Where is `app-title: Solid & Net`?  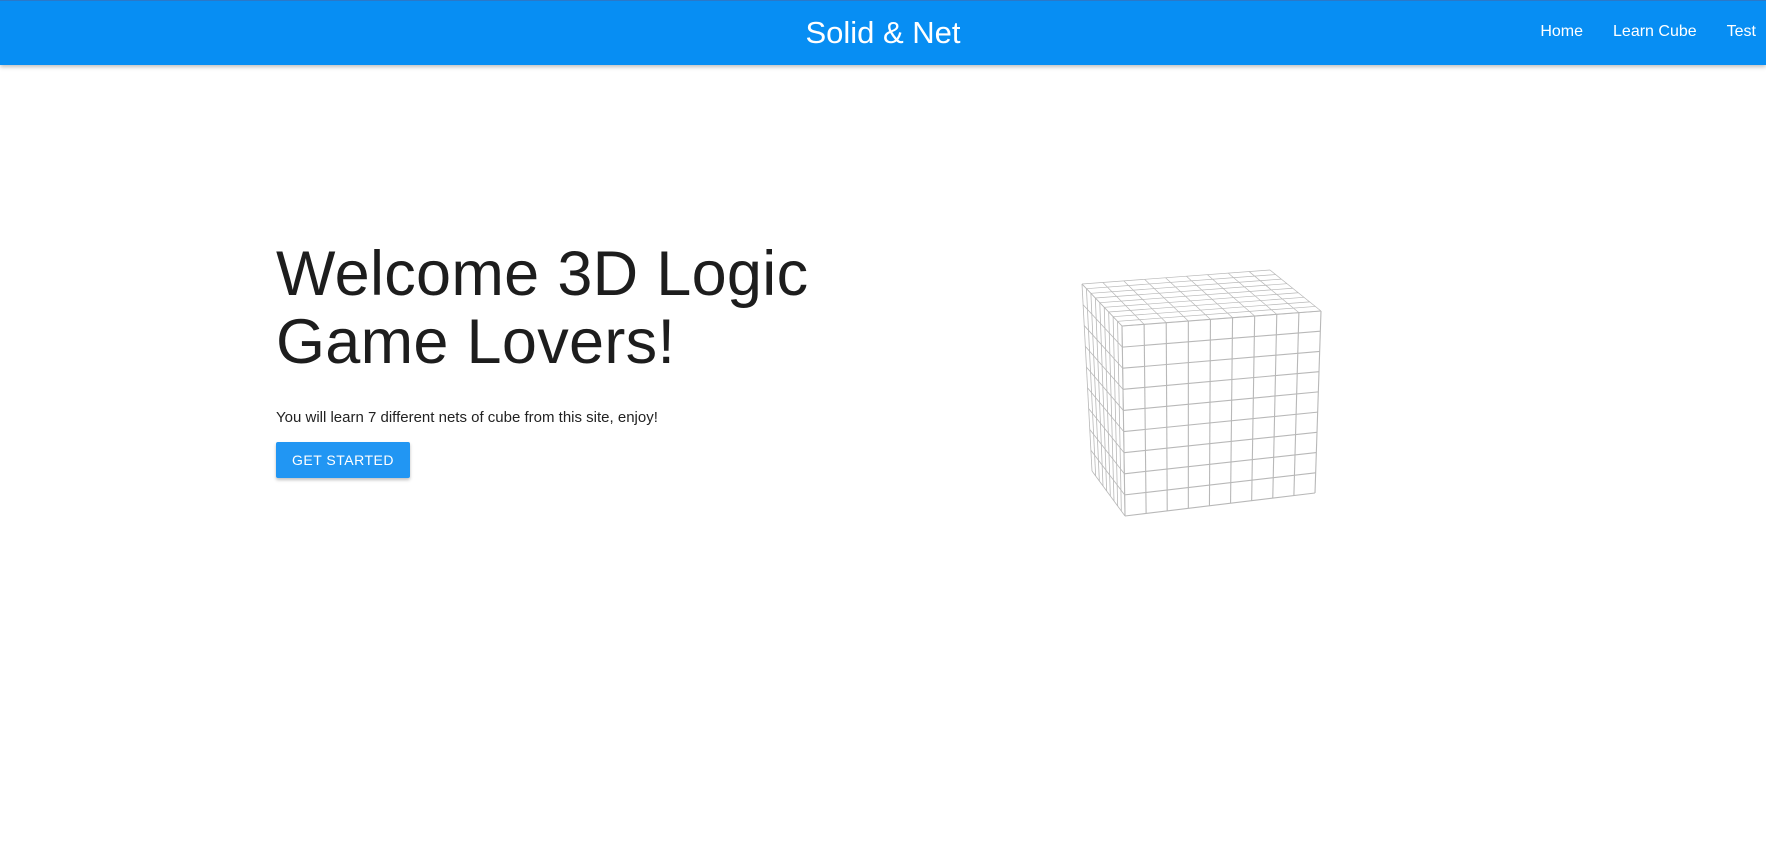
app-title: Solid & Net is located at coordinates (883, 32).